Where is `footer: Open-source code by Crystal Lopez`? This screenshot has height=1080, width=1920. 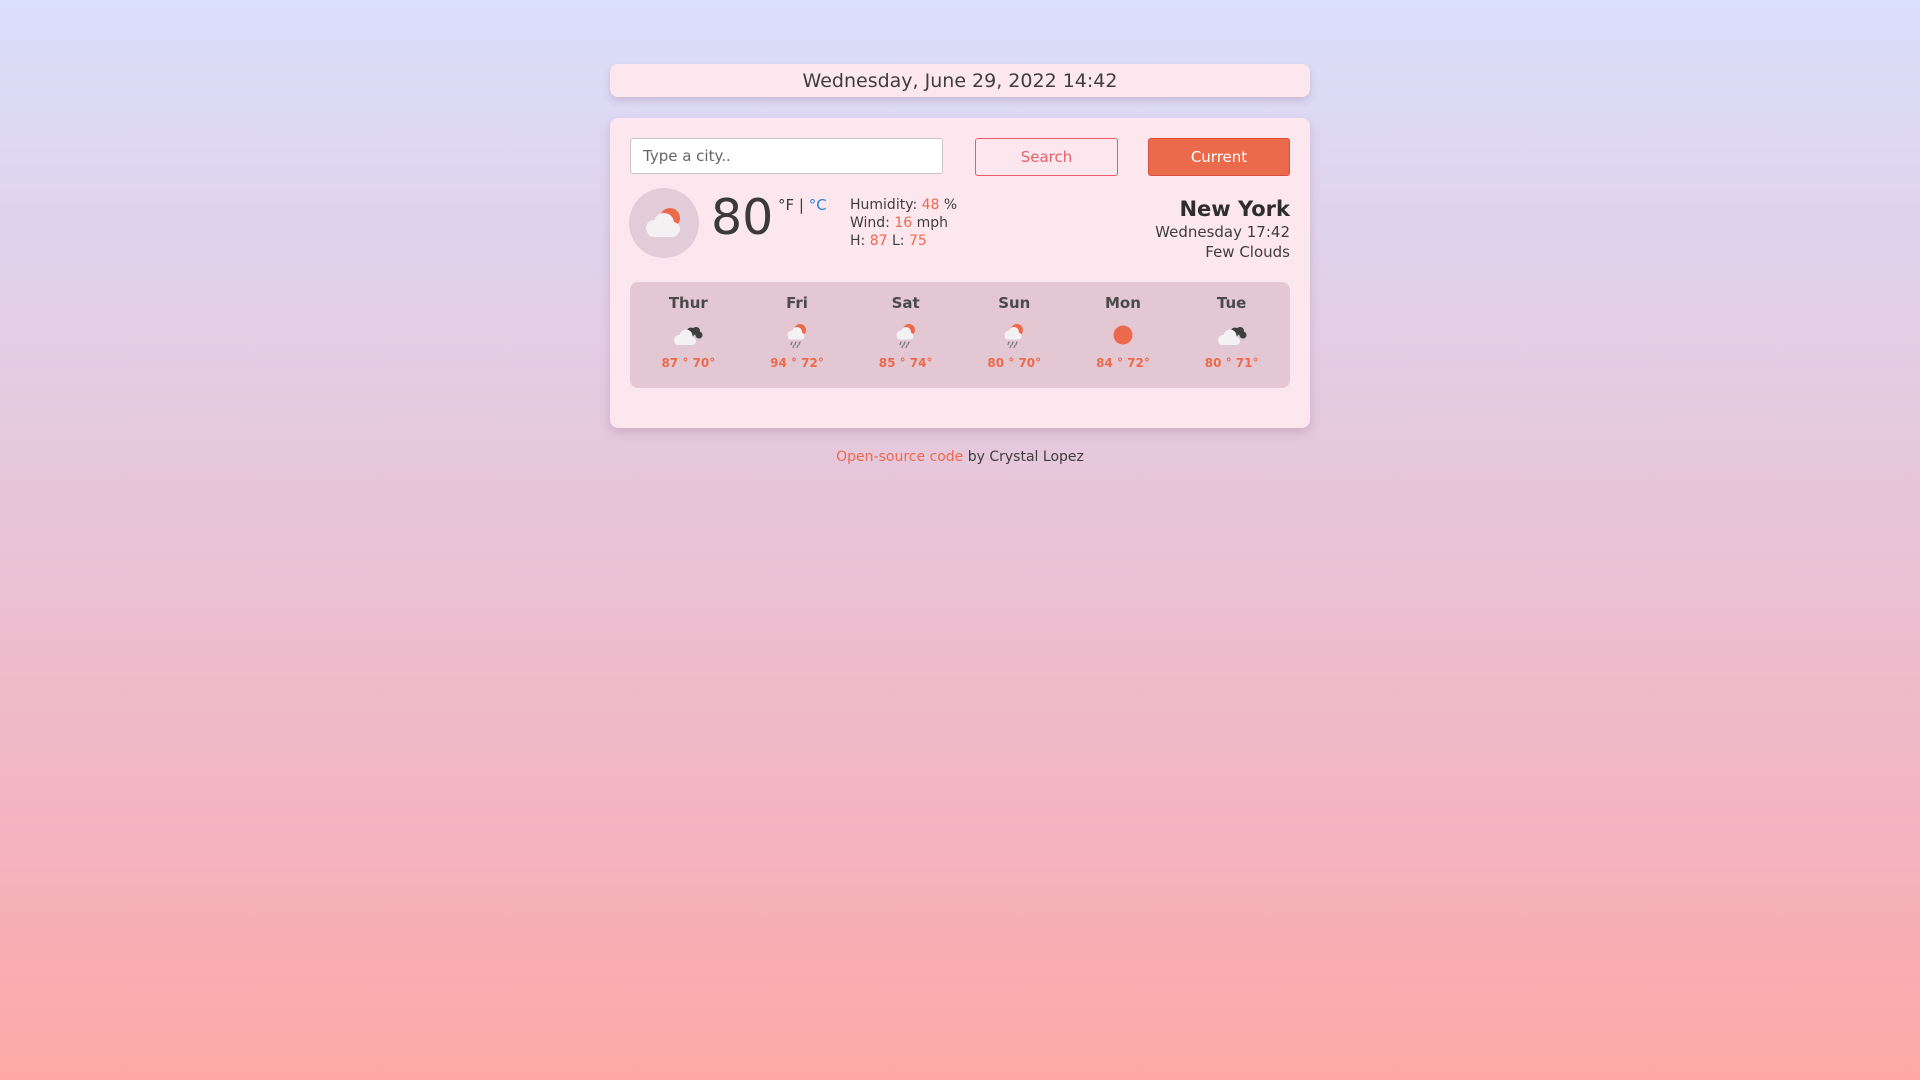 footer: Open-source code by Crystal Lopez is located at coordinates (960, 457).